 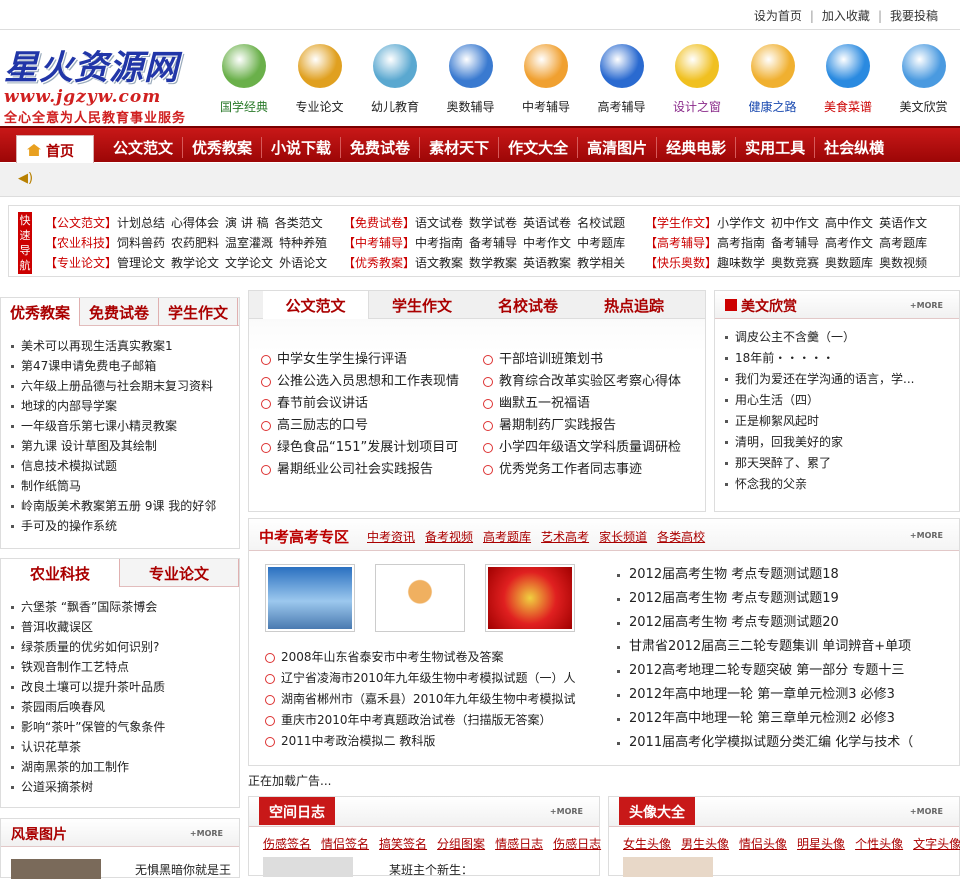 I want to click on quick-nav-link: 教学论文, so click(x=195, y=263).